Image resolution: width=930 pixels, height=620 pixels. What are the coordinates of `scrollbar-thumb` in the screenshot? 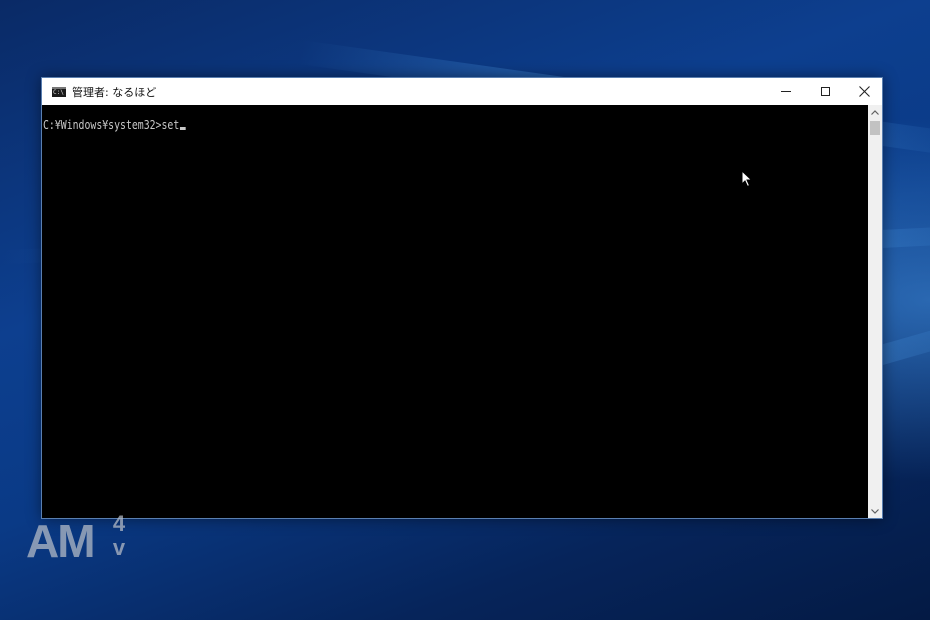 It's located at (875, 128).